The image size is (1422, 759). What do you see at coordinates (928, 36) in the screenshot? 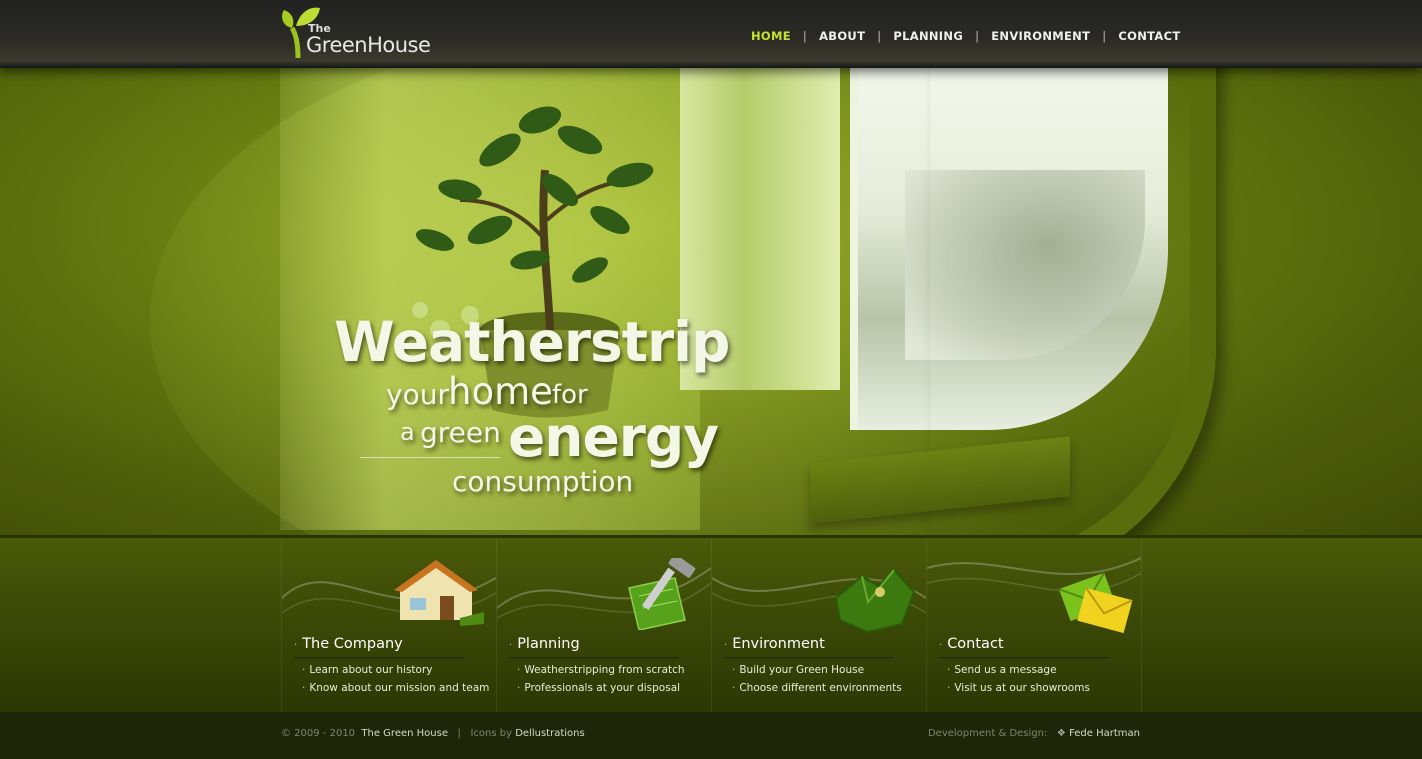
I see `nav-planning: PLANNING` at bounding box center [928, 36].